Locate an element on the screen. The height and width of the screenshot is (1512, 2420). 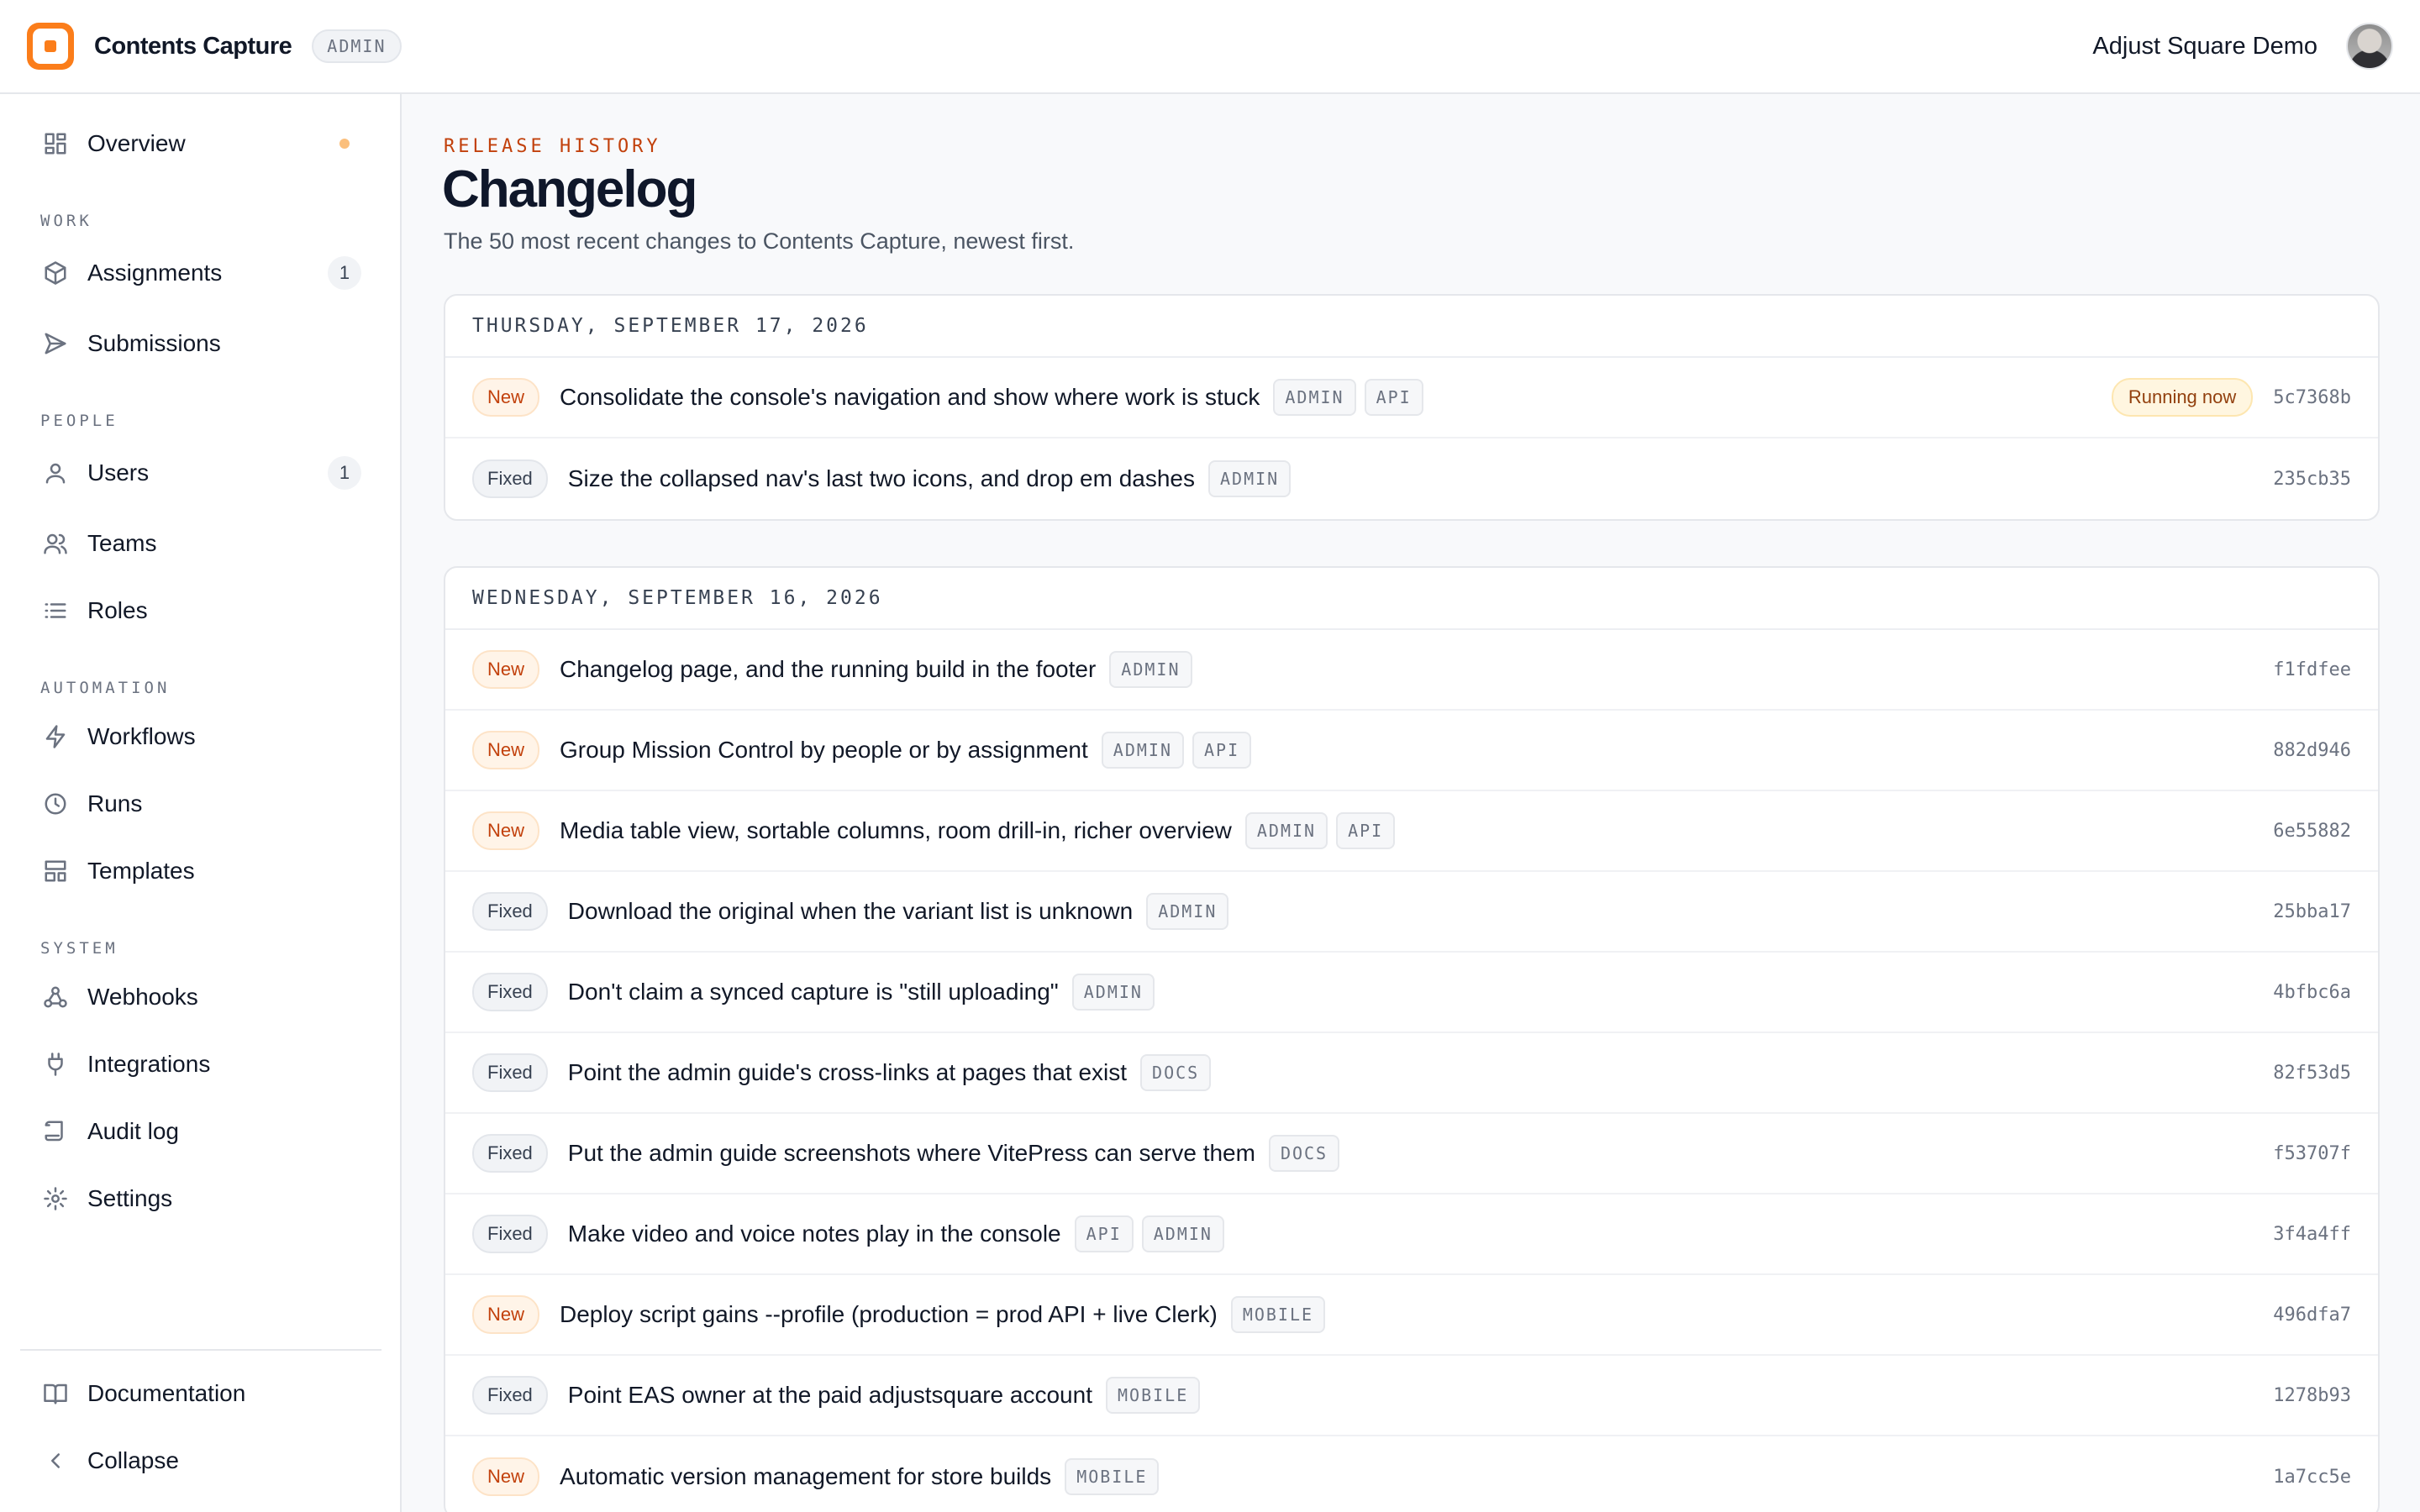
section-label-system: SYSTEM is located at coordinates (79, 948).